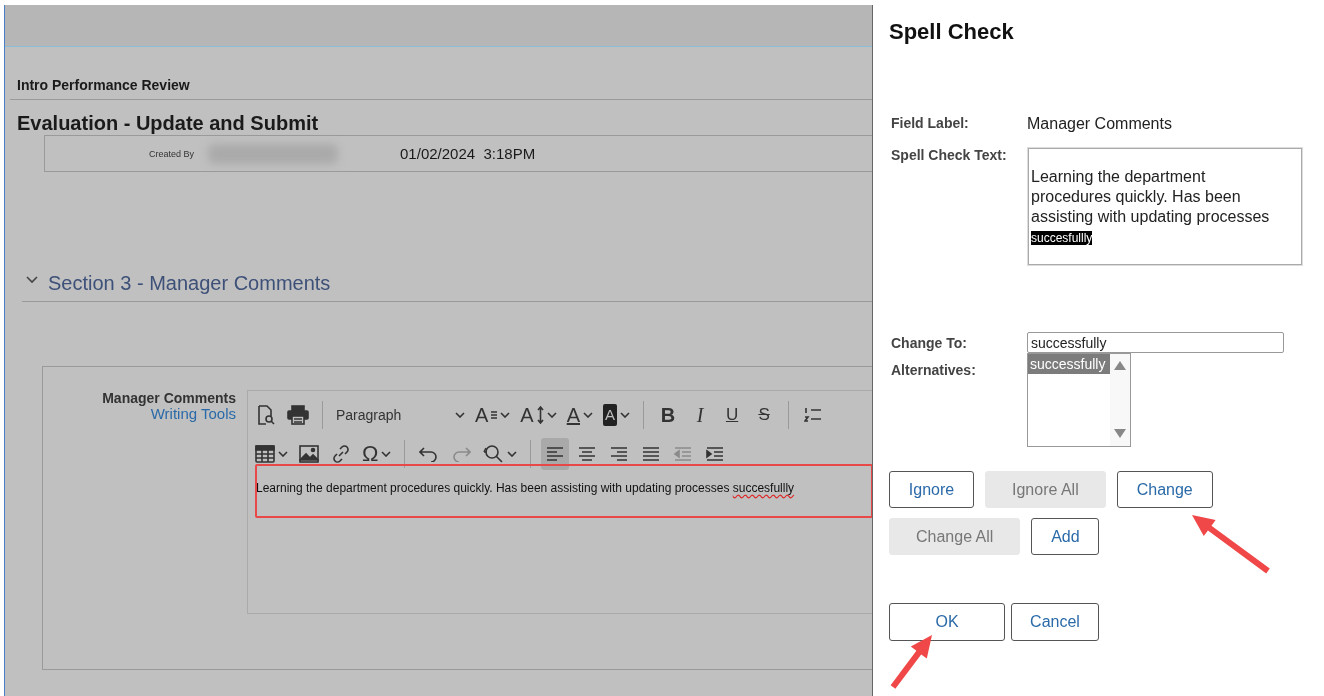 The width and height of the screenshot is (1324, 696). I want to click on format-button: Paragraph, so click(400, 414).